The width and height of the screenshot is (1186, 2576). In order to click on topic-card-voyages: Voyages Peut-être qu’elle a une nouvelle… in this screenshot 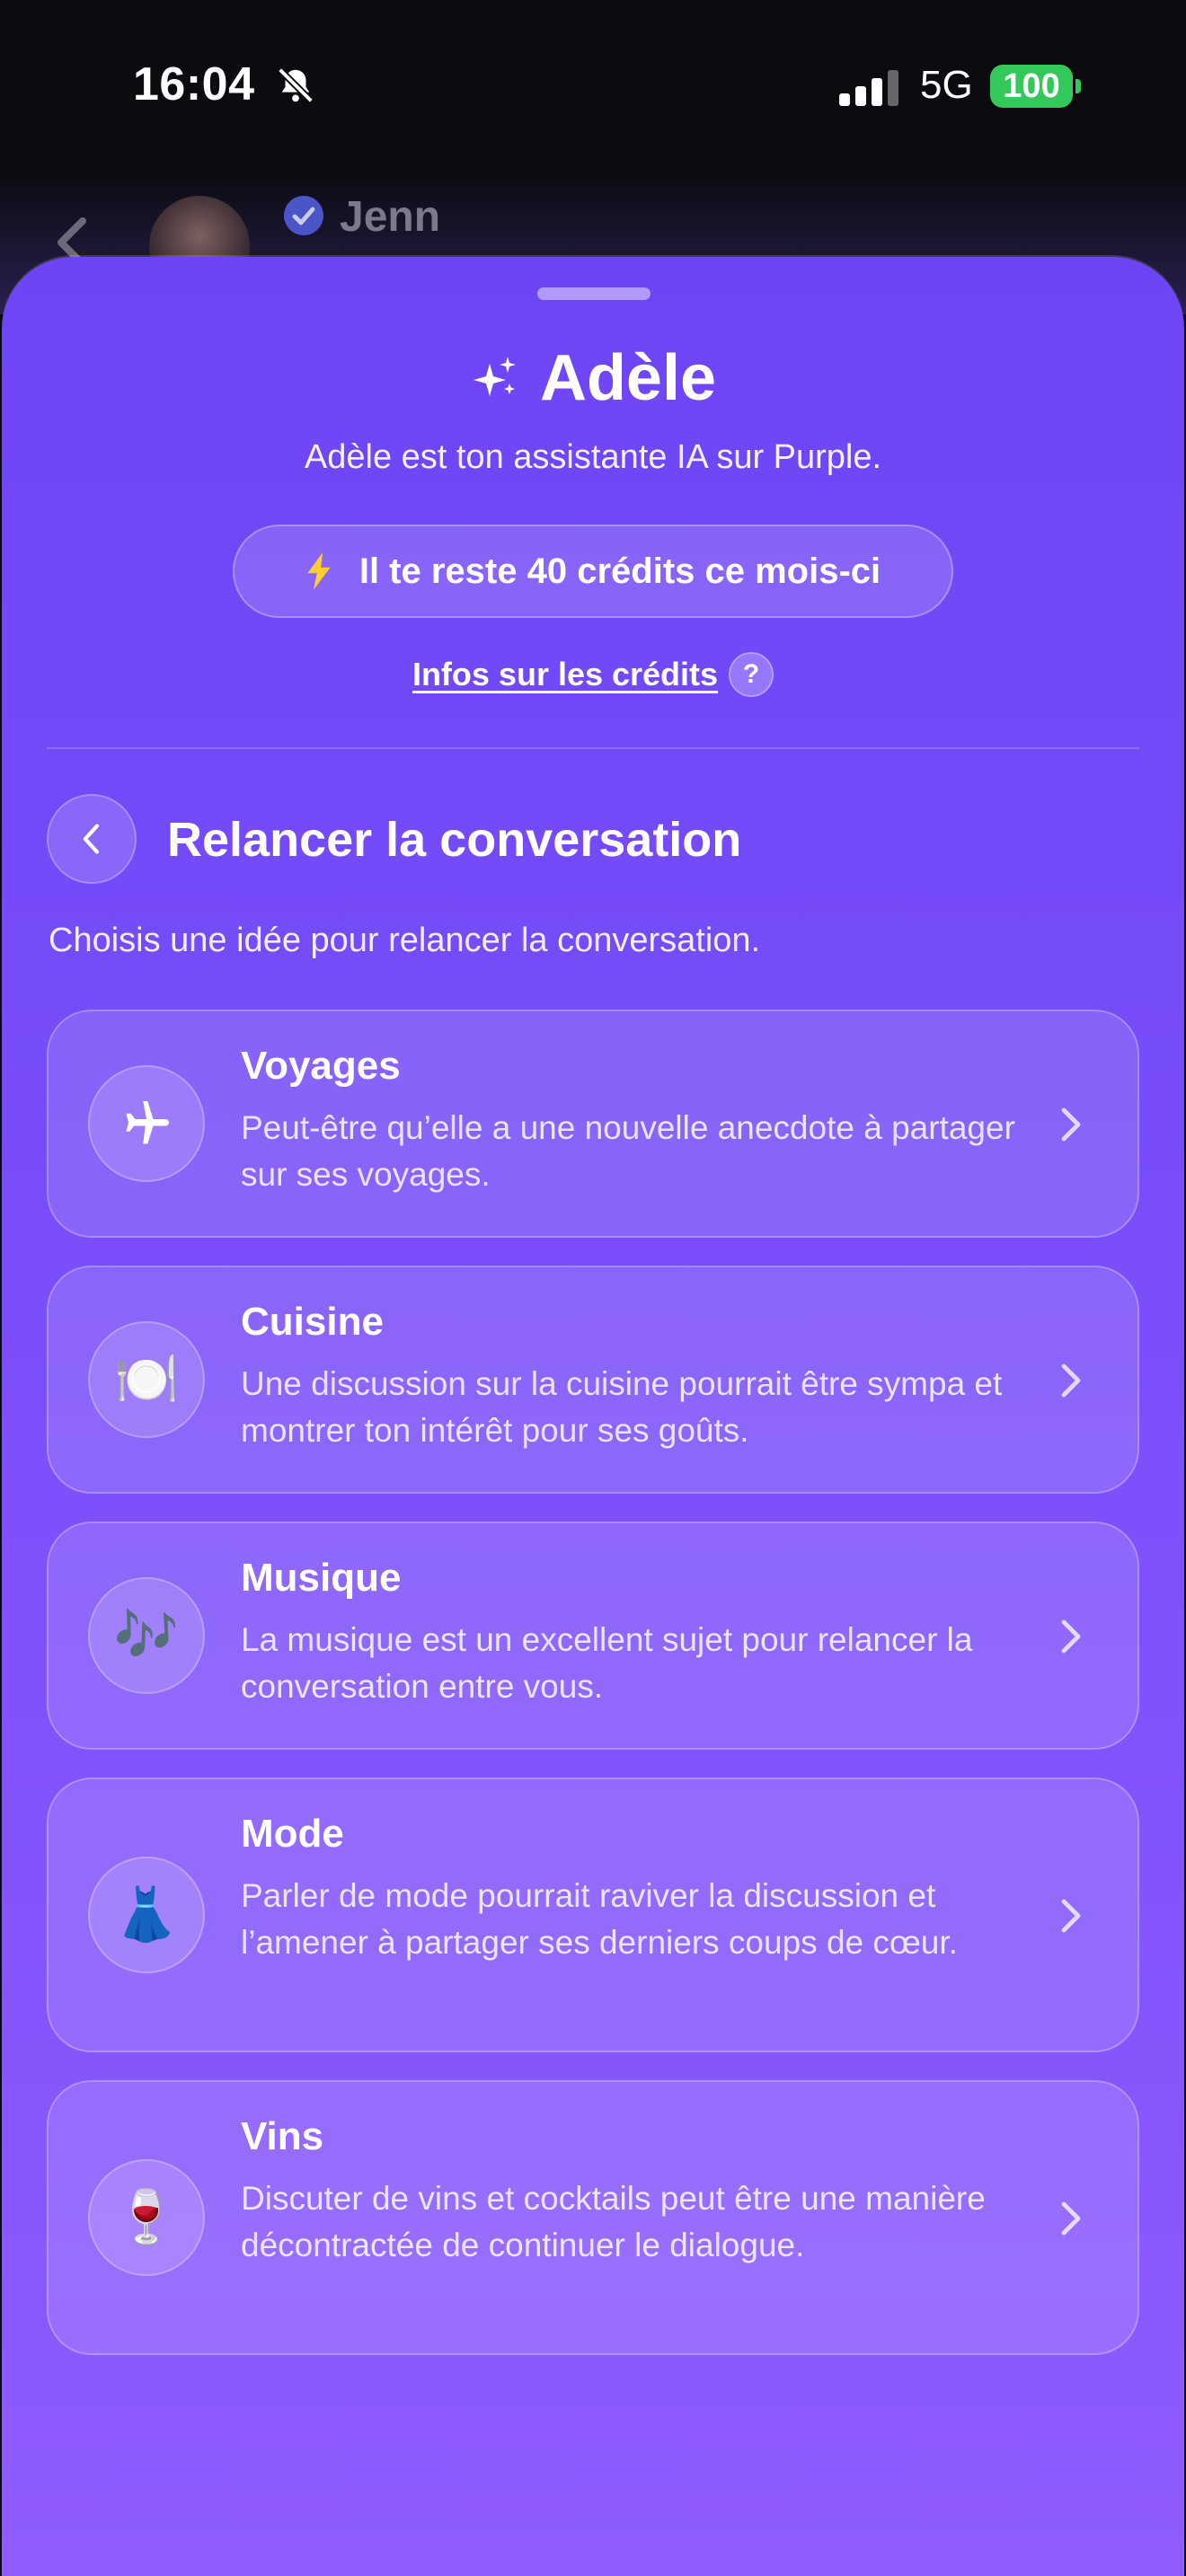, I will do `click(593, 1124)`.